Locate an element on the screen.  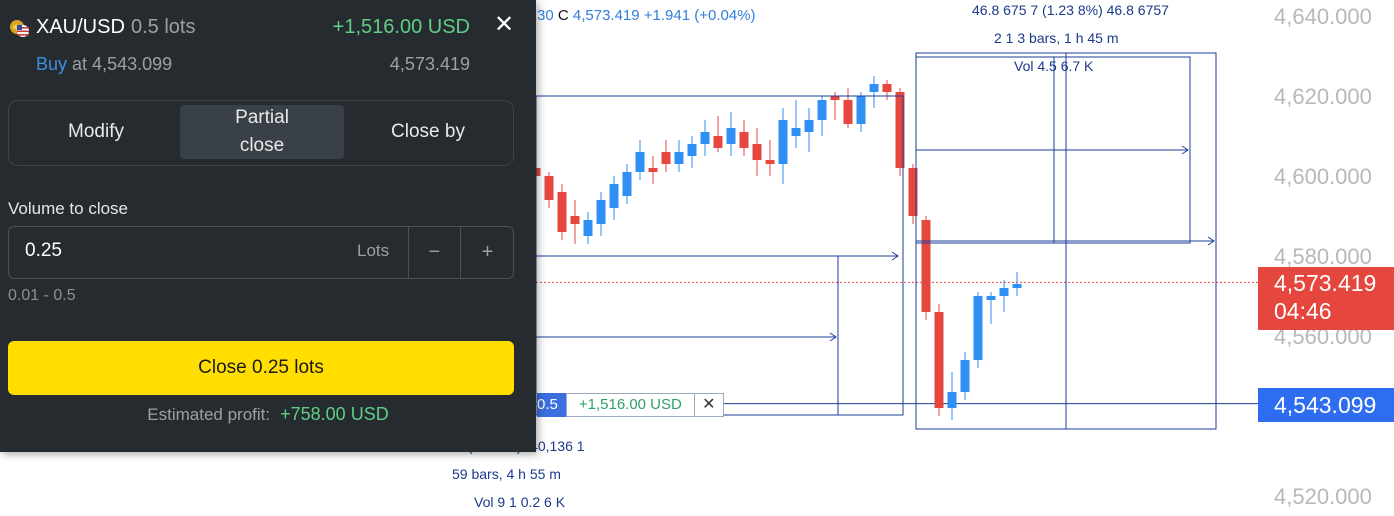
price-axis-label: 4,600.000 is located at coordinates (1323, 176).